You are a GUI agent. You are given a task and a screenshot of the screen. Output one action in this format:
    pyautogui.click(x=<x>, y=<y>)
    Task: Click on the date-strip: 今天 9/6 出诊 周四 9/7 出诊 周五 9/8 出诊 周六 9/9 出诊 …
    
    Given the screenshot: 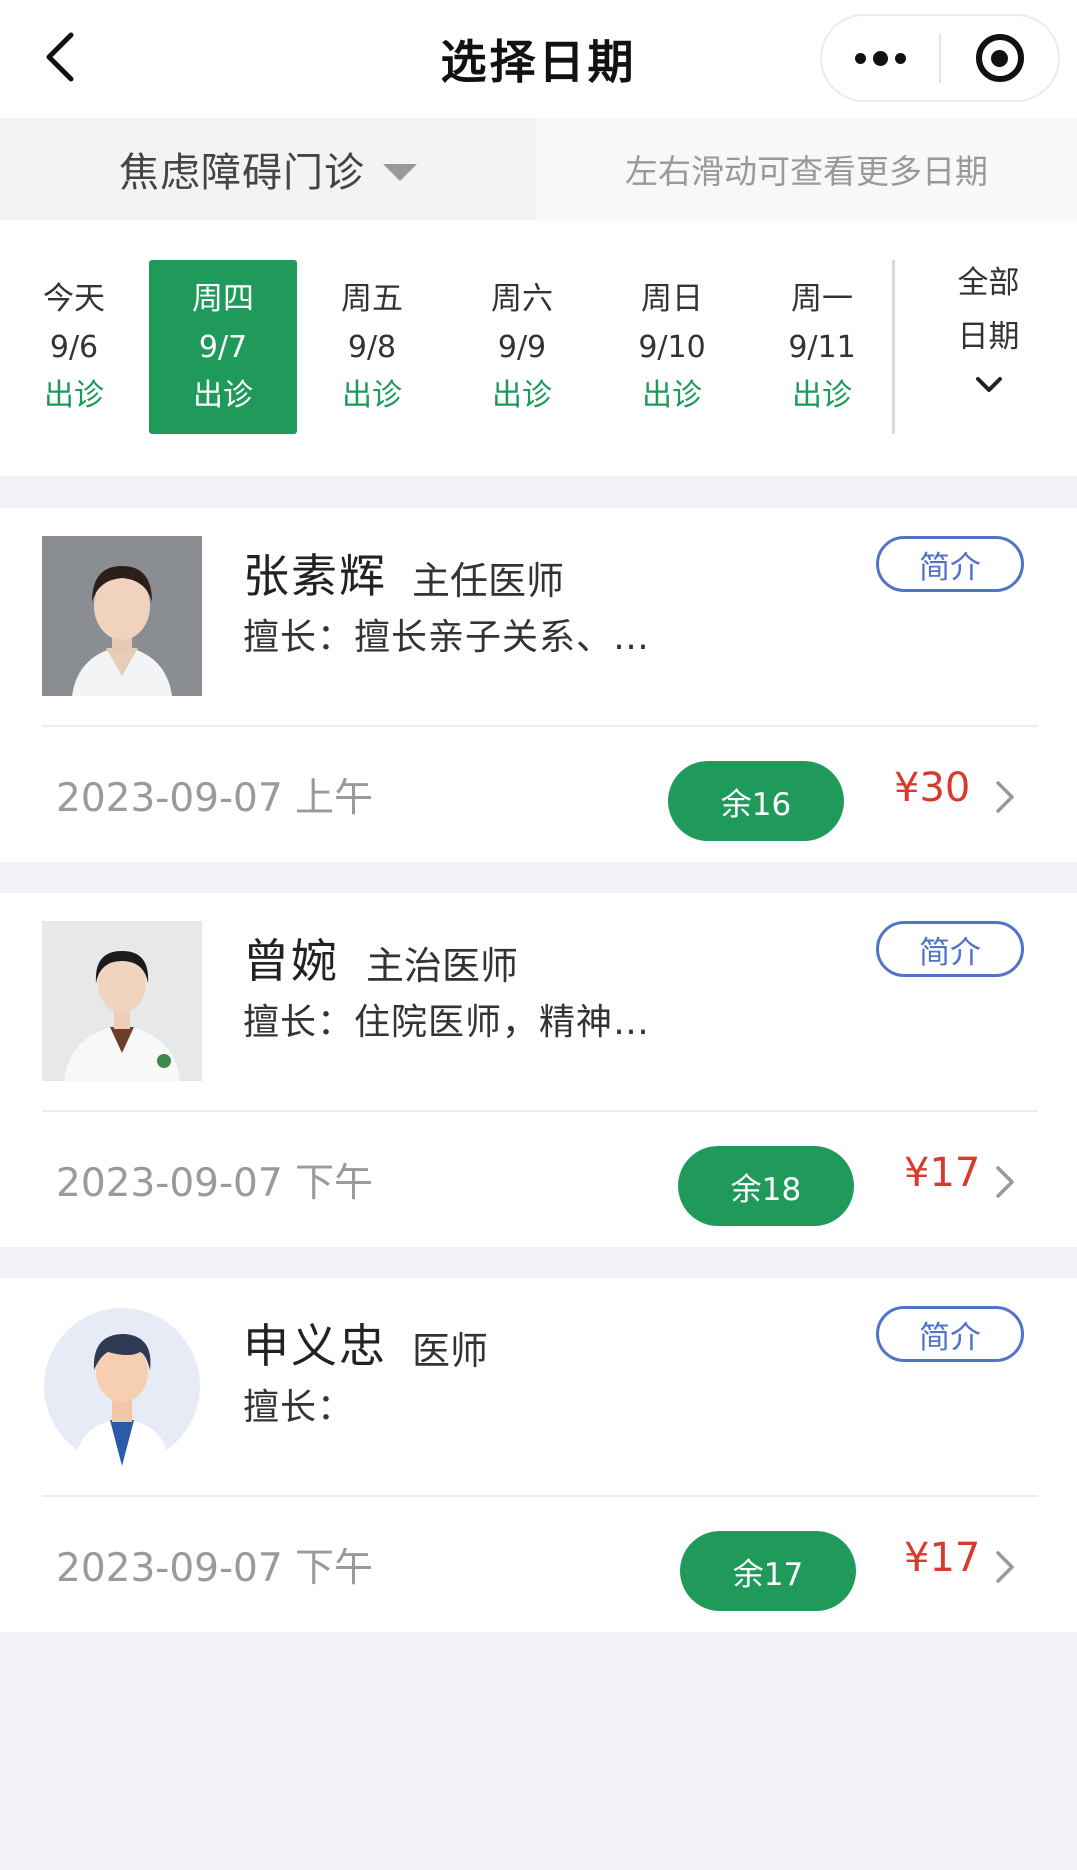 What is the action you would take?
    pyautogui.click(x=538, y=348)
    